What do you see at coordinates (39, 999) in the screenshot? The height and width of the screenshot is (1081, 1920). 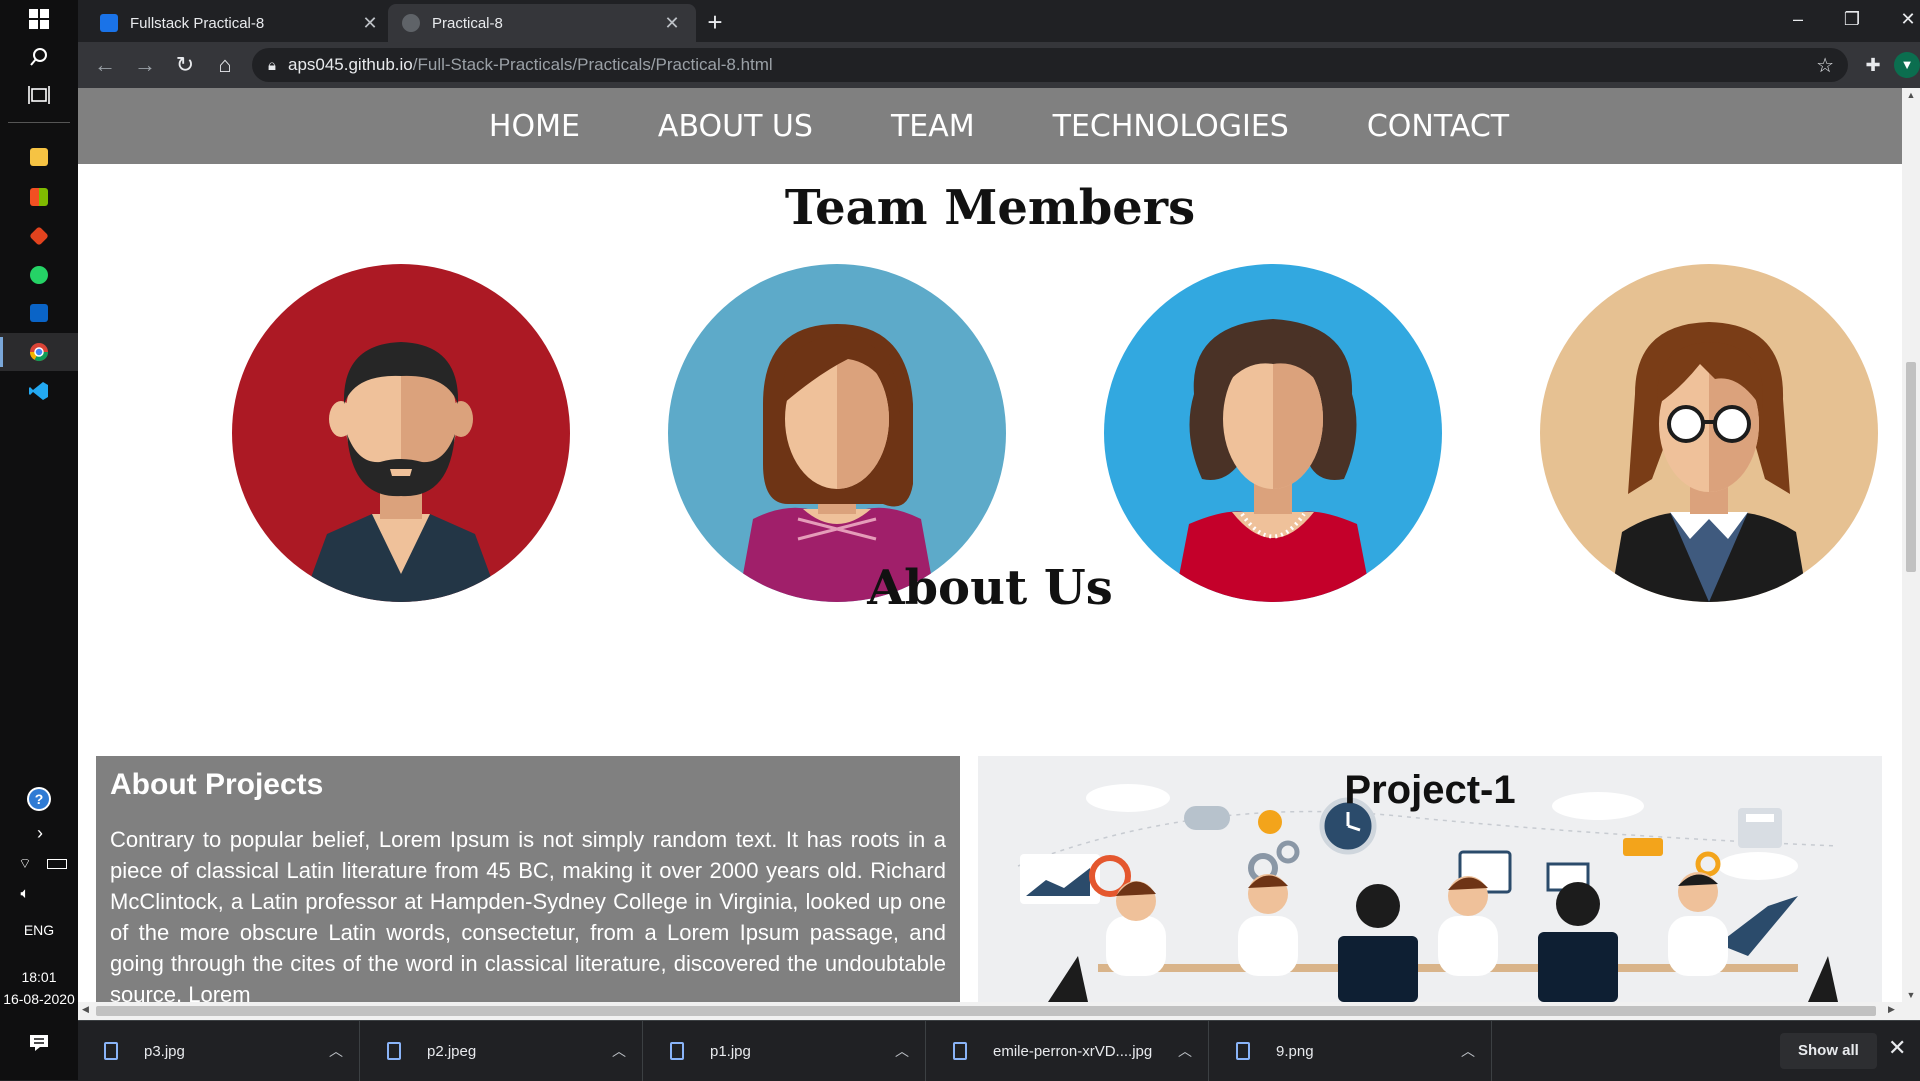 I see `clock-date: 16-08-2020` at bounding box center [39, 999].